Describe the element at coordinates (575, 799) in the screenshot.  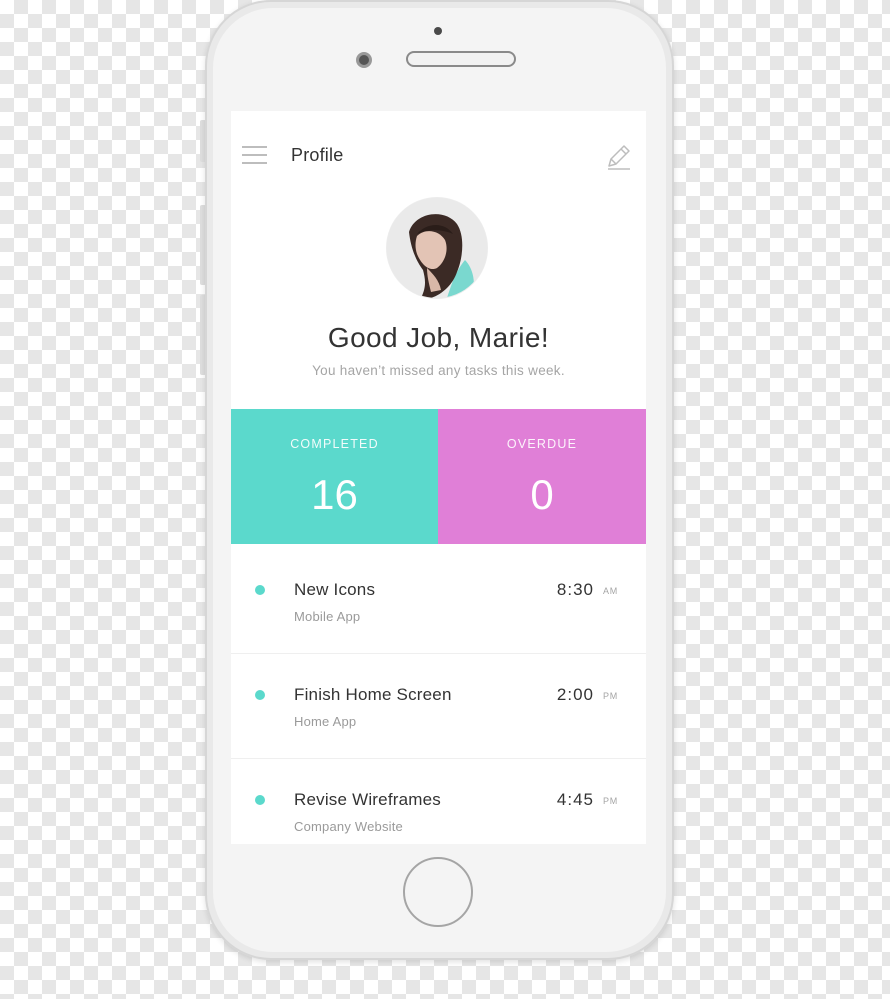
I see `task-time: 4:45` at that location.